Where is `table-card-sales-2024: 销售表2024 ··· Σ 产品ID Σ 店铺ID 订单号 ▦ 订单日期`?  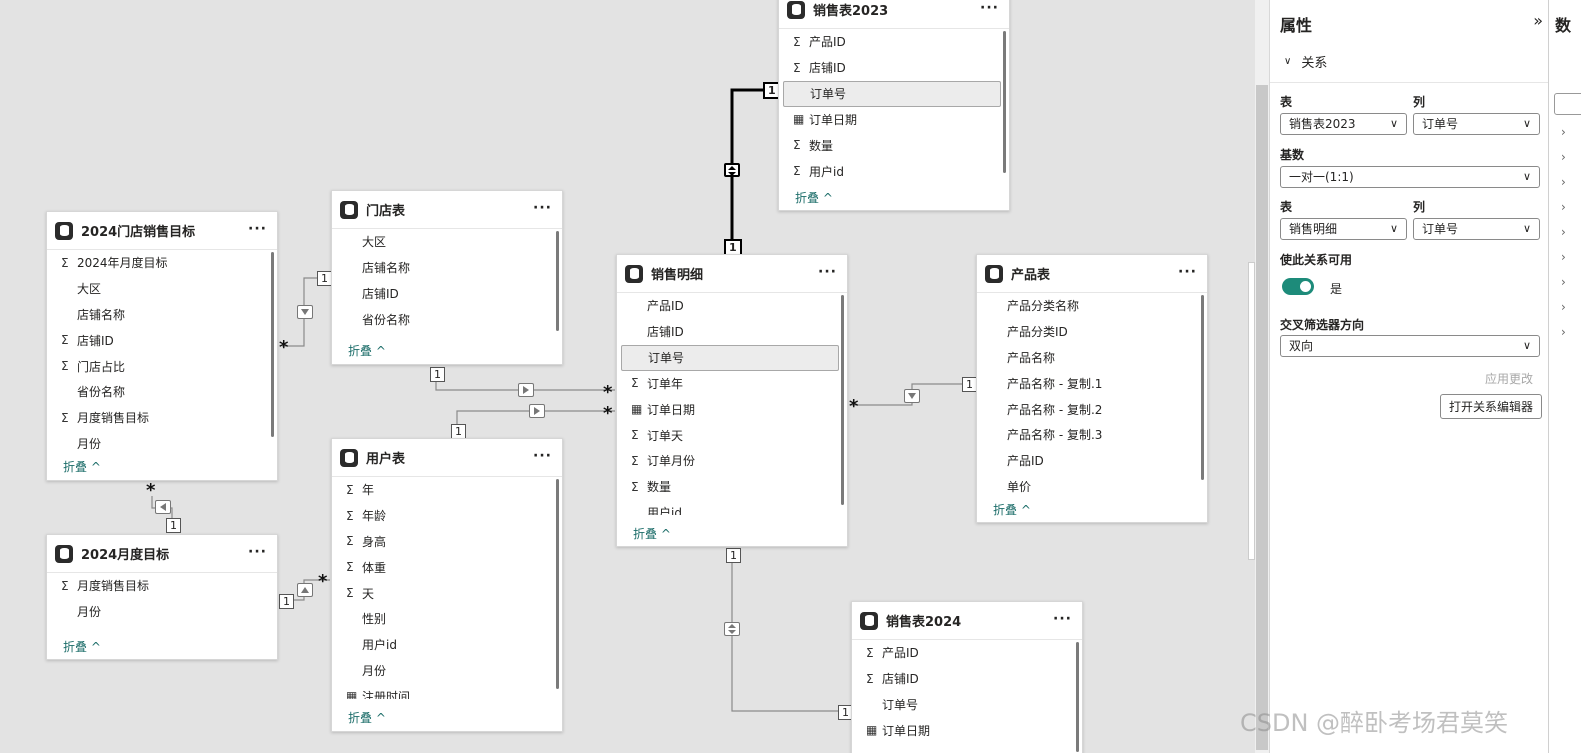 table-card-sales-2024: 销售表2024 ··· Σ 产品ID Σ 店铺ID 订单号 ▦ 订单日期 is located at coordinates (967, 677).